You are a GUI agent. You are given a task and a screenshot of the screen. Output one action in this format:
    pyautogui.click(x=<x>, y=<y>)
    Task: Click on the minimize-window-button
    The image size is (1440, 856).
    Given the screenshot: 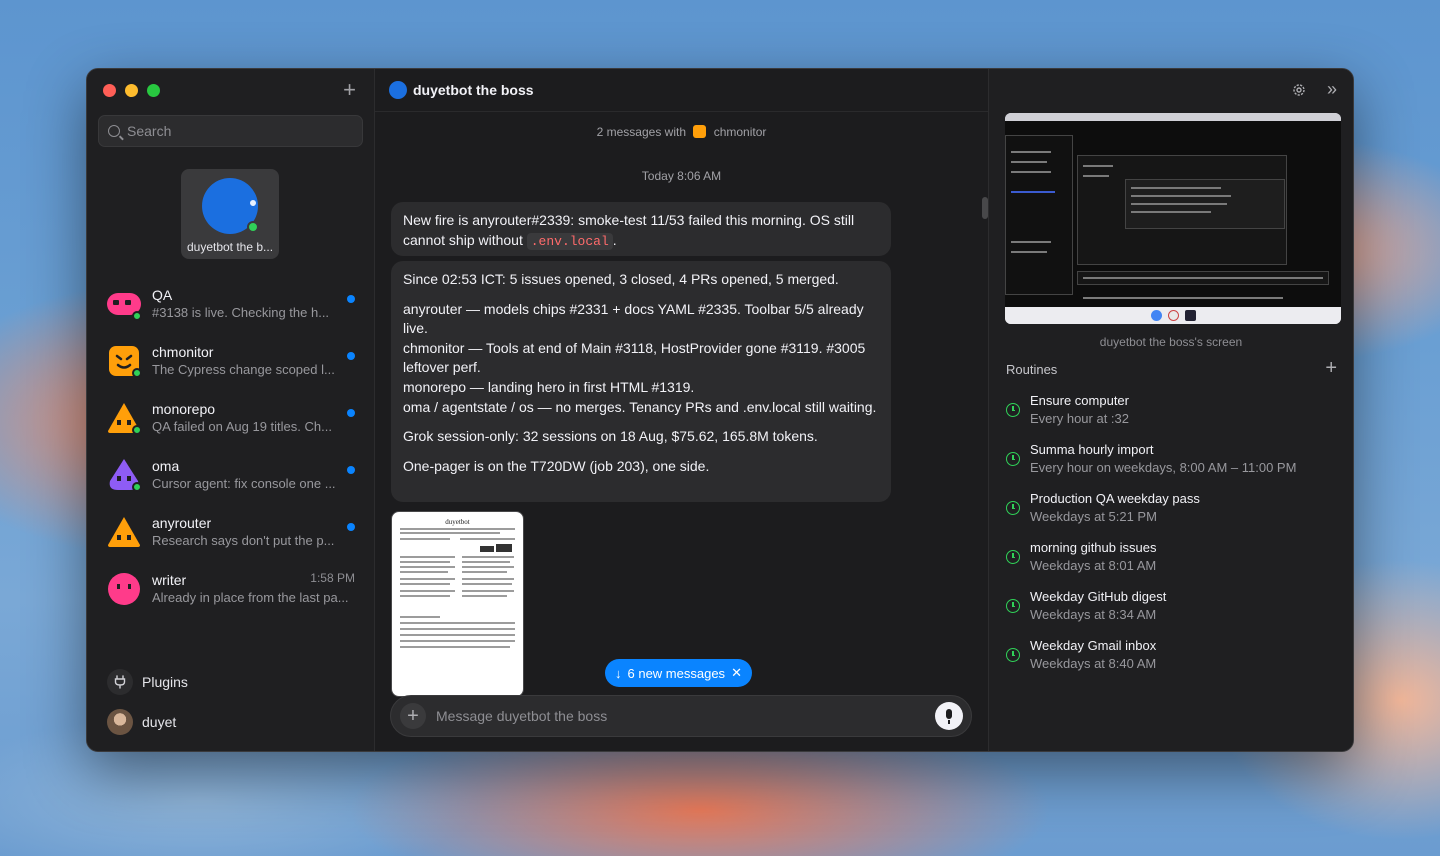 What is the action you would take?
    pyautogui.click(x=131, y=90)
    